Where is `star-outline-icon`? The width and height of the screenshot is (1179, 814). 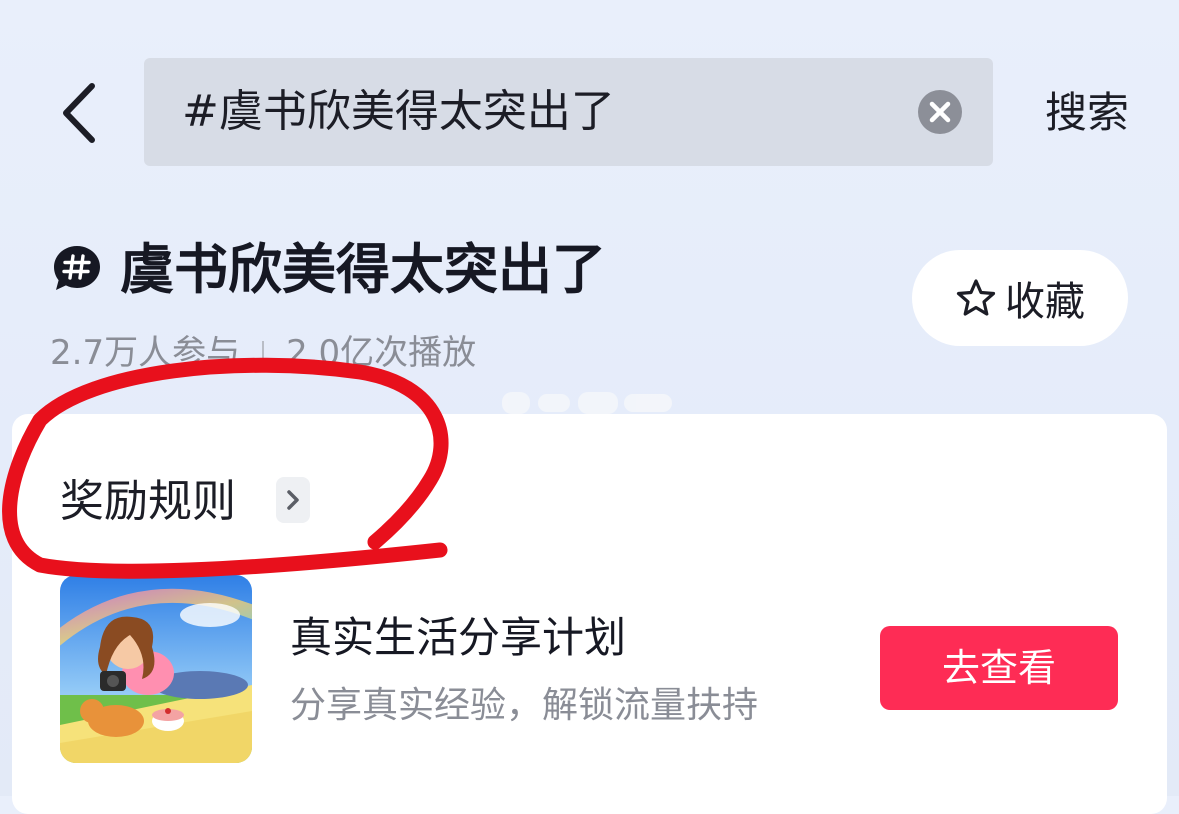 star-outline-icon is located at coordinates (976, 297).